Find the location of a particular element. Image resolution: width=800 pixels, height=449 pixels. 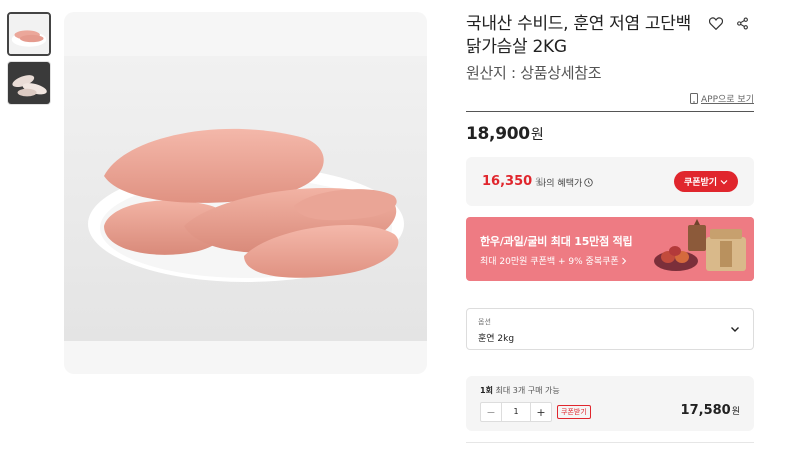

thumbnail-2-image is located at coordinates (29, 83).